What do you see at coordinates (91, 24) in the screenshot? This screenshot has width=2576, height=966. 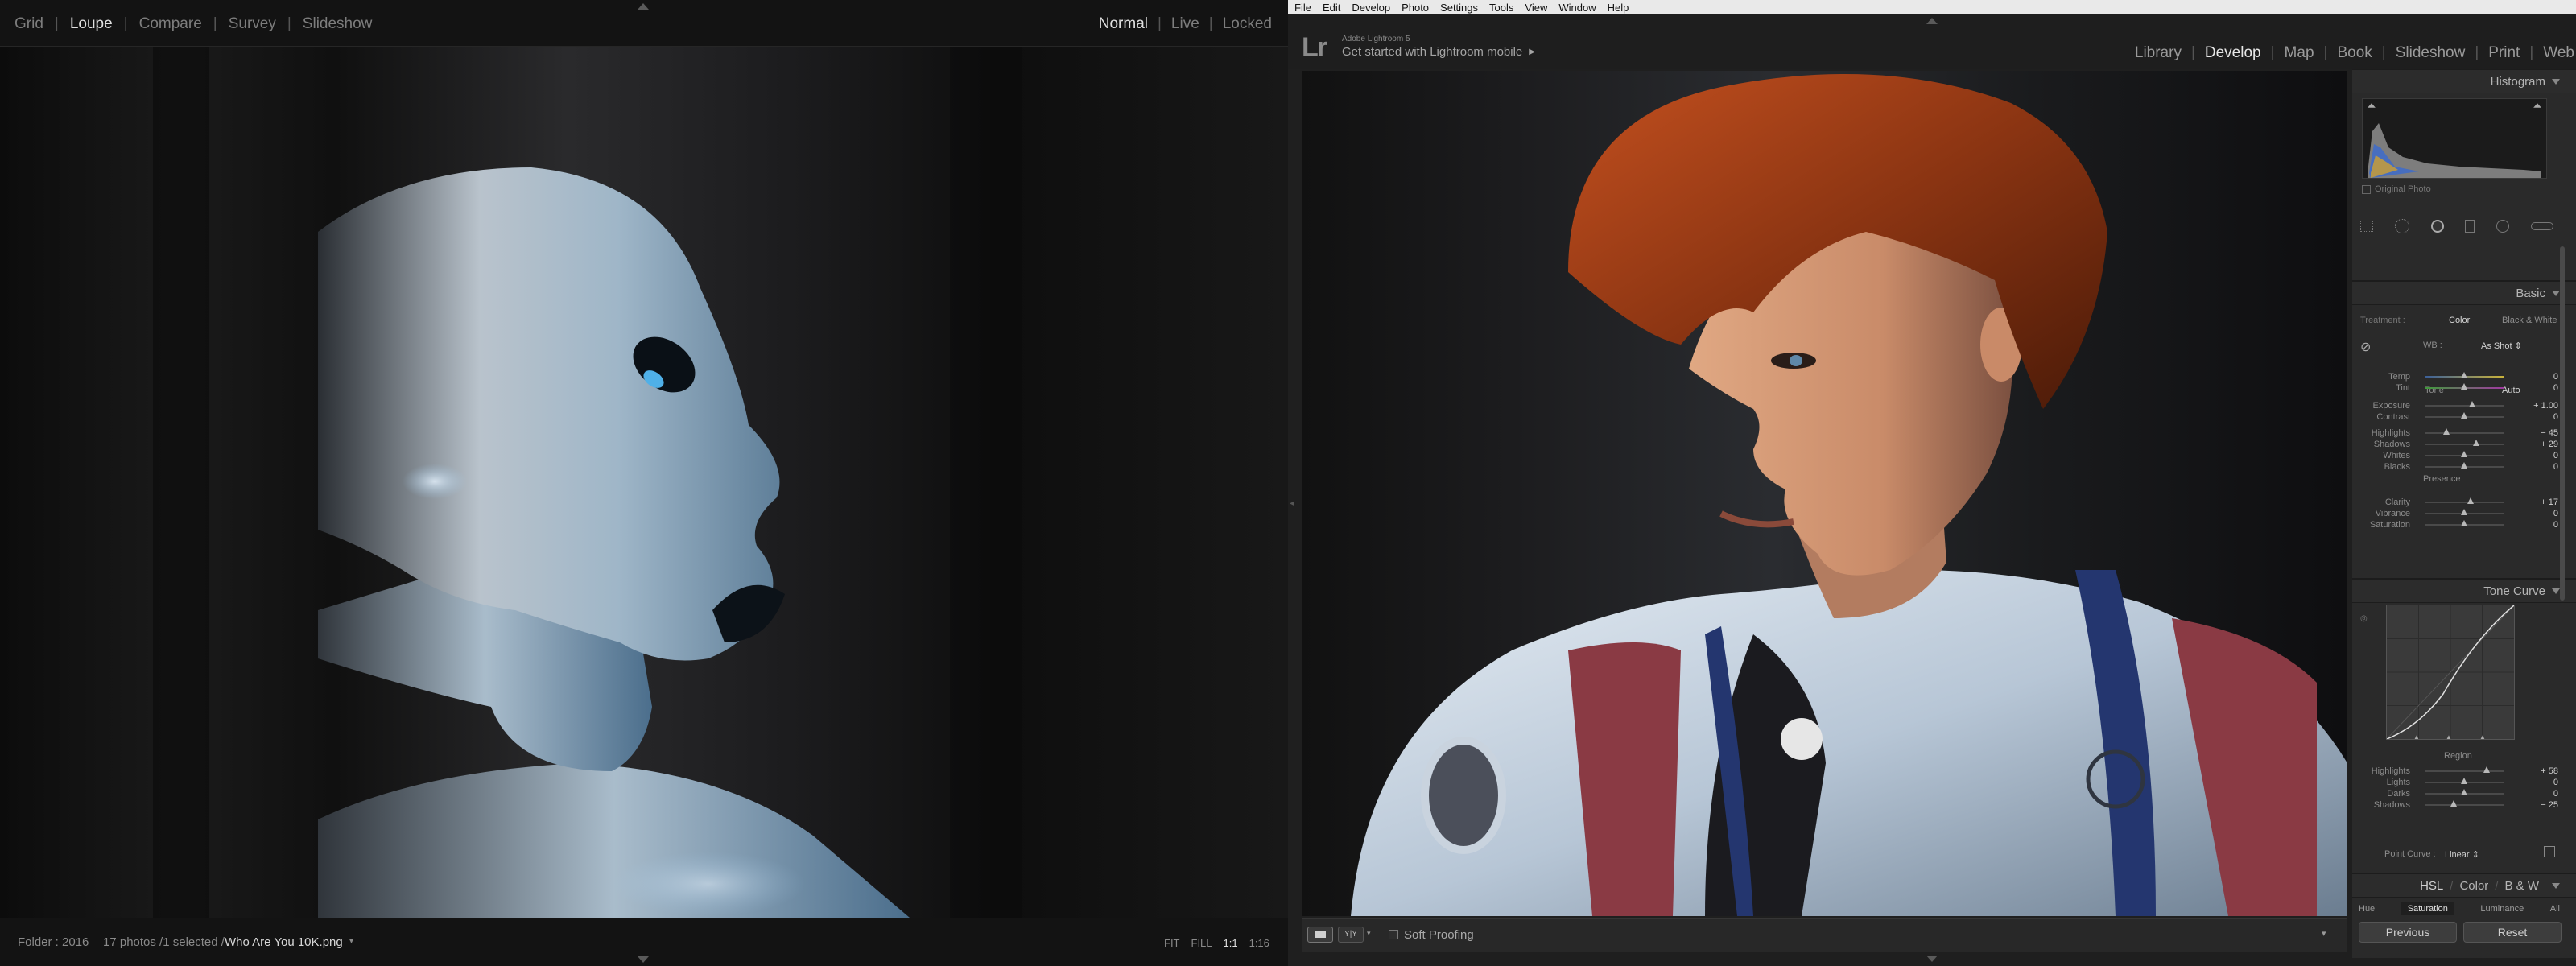 I see `nav-loupe: Loupe` at bounding box center [91, 24].